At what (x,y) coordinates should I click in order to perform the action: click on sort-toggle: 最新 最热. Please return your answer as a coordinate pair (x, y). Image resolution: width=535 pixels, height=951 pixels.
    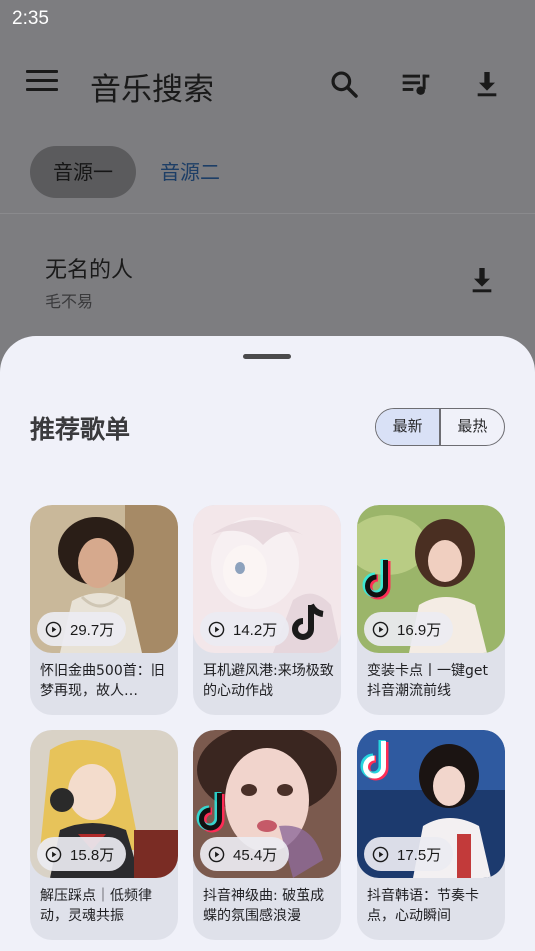
    Looking at the image, I should click on (440, 427).